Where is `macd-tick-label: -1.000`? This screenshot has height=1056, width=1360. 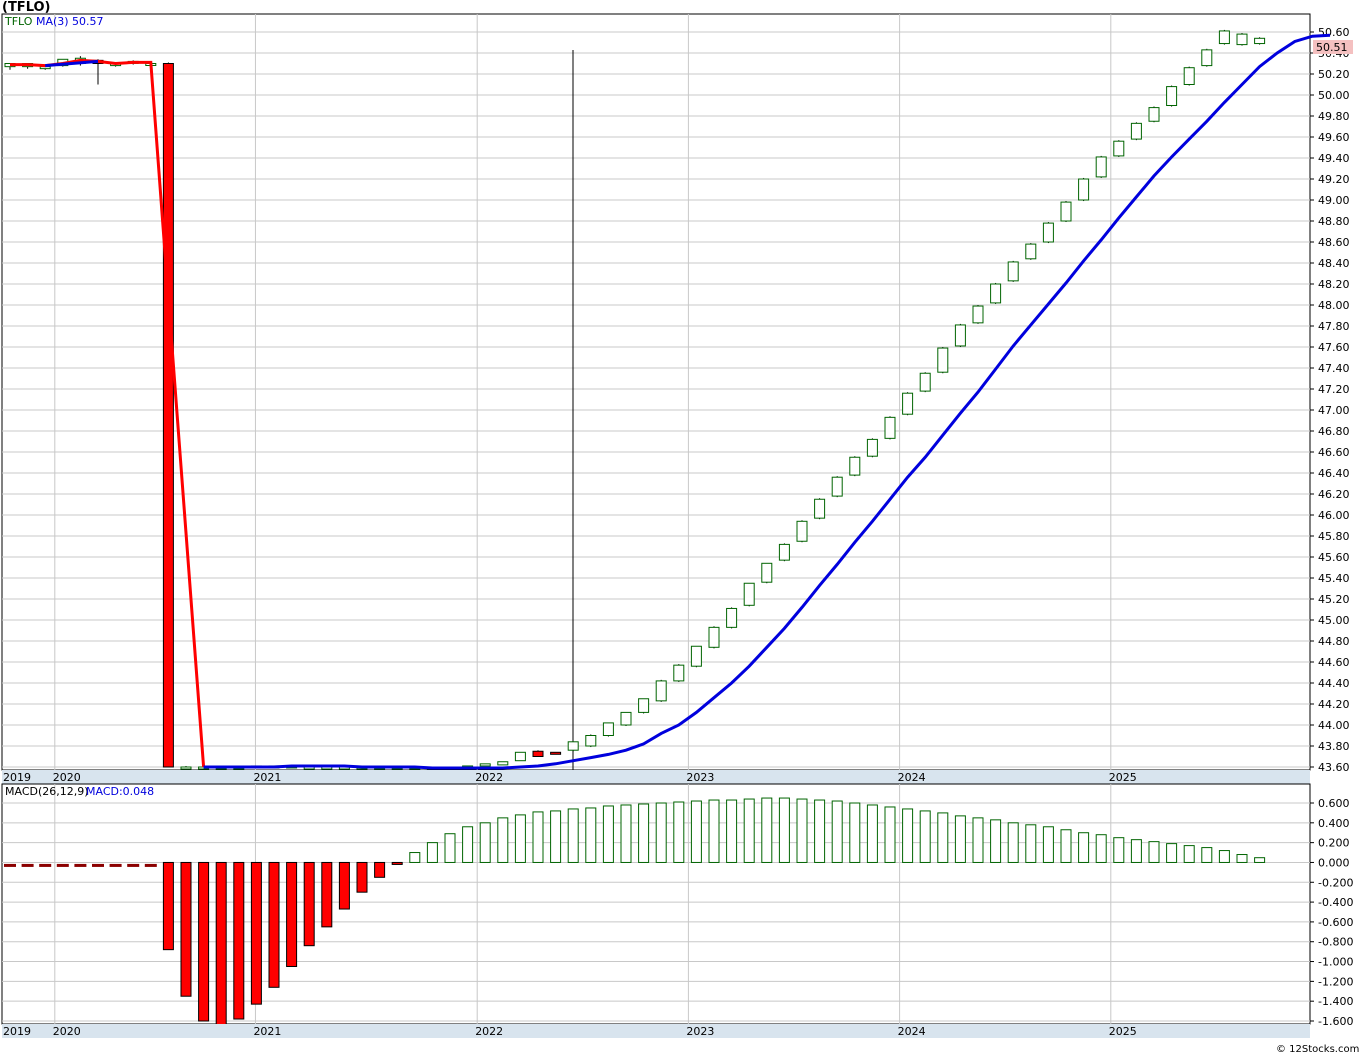
macd-tick-label: -1.000 is located at coordinates (1335, 962).